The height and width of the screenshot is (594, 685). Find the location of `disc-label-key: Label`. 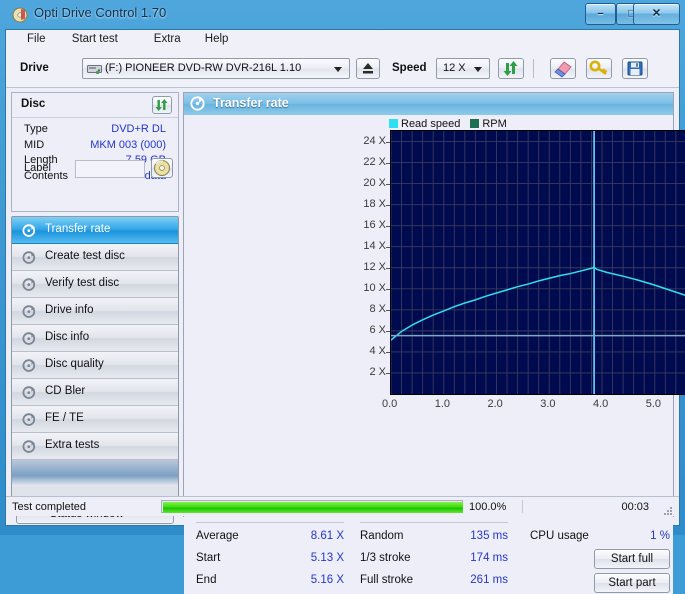

disc-label-key: Label is located at coordinates (37, 168).